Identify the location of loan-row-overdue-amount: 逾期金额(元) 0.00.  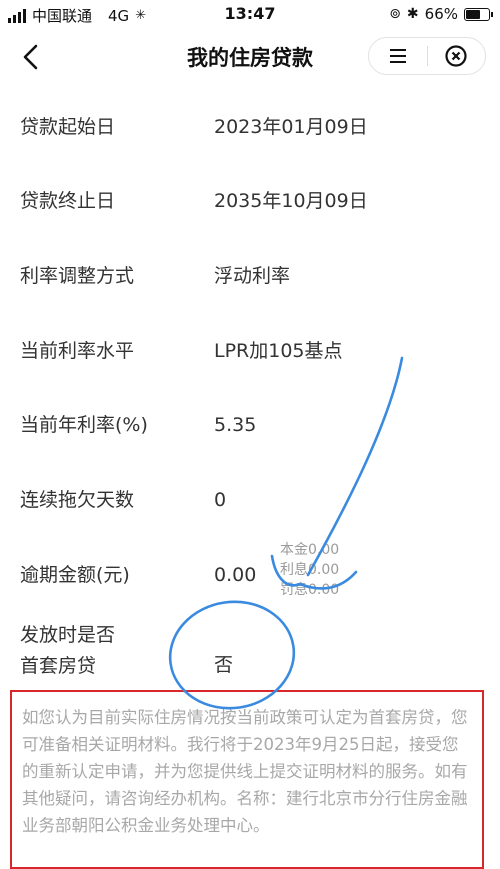
(250, 575).